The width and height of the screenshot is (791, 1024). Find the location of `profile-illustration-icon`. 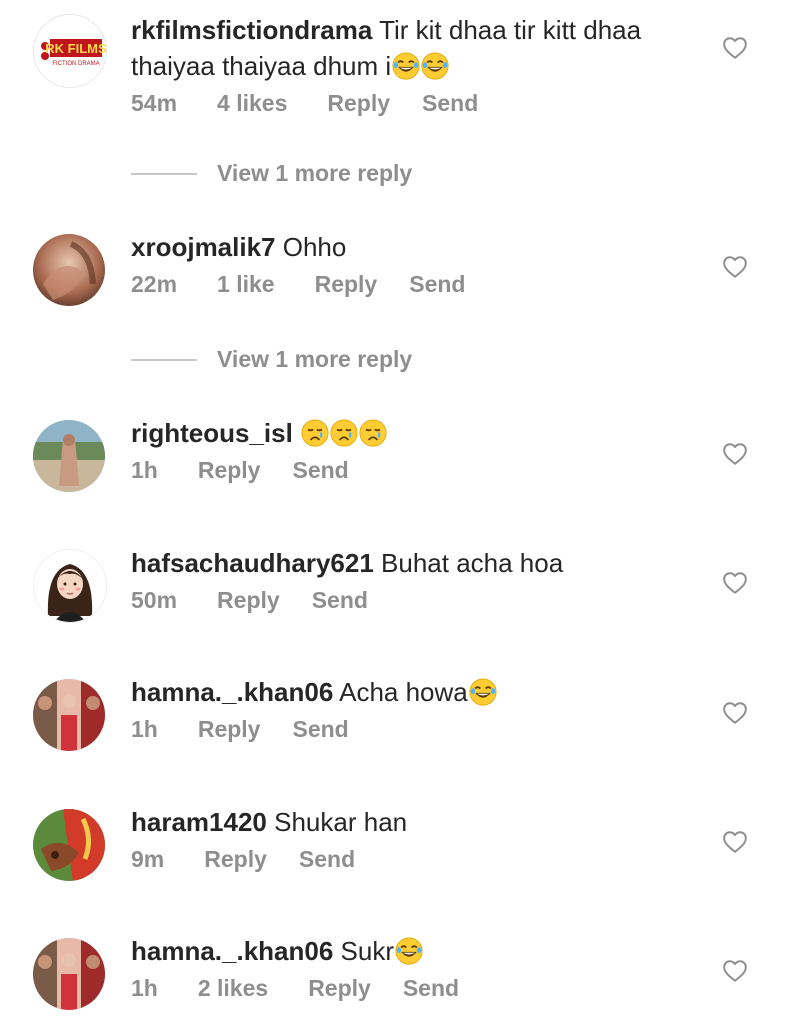

profile-illustration-icon is located at coordinates (70, 586).